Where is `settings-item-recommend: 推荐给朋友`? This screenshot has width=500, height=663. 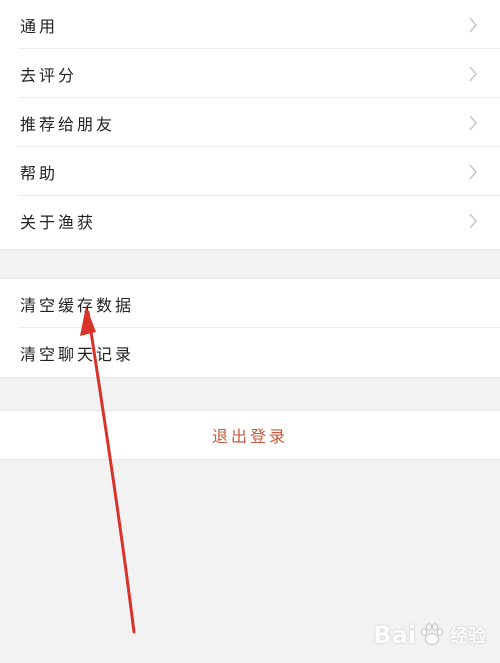
settings-item-recommend: 推荐给朋友 is located at coordinates (250, 122).